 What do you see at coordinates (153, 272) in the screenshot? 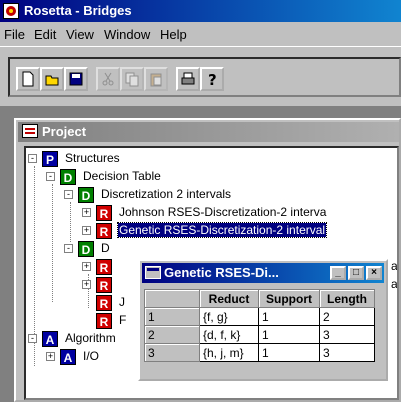
I see `window-icon` at bounding box center [153, 272].